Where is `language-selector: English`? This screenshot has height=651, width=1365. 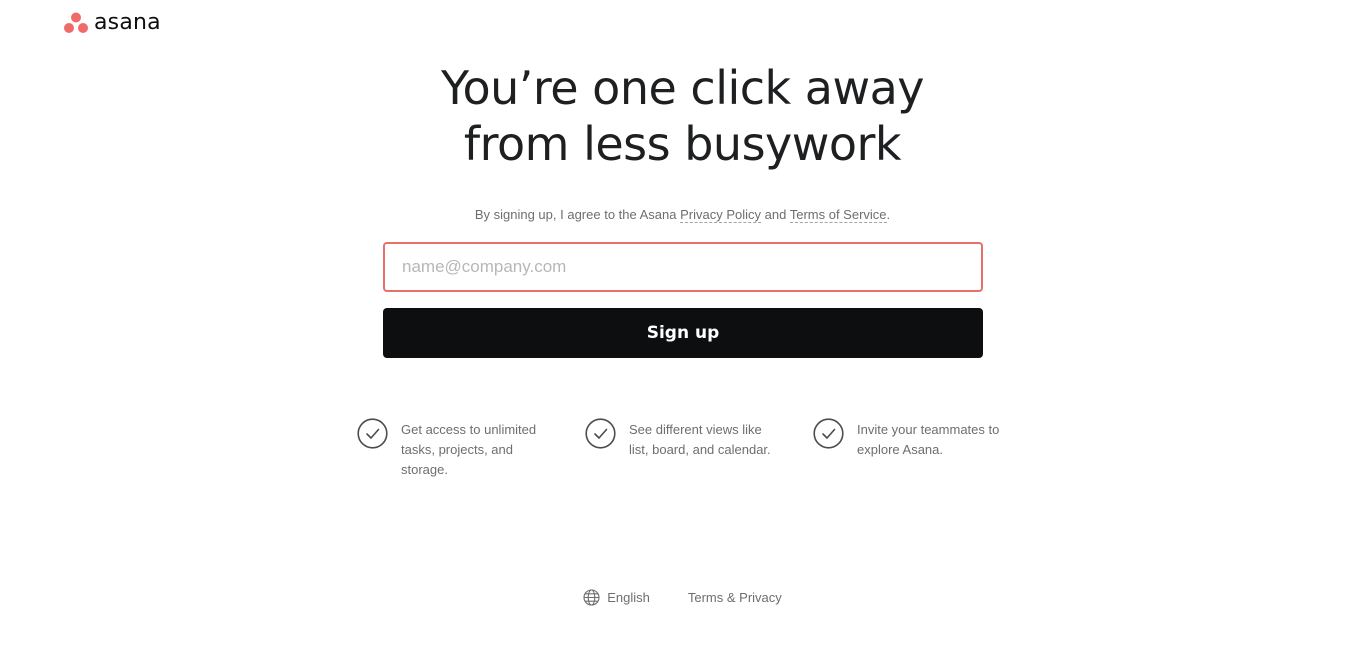 language-selector: English is located at coordinates (616, 597).